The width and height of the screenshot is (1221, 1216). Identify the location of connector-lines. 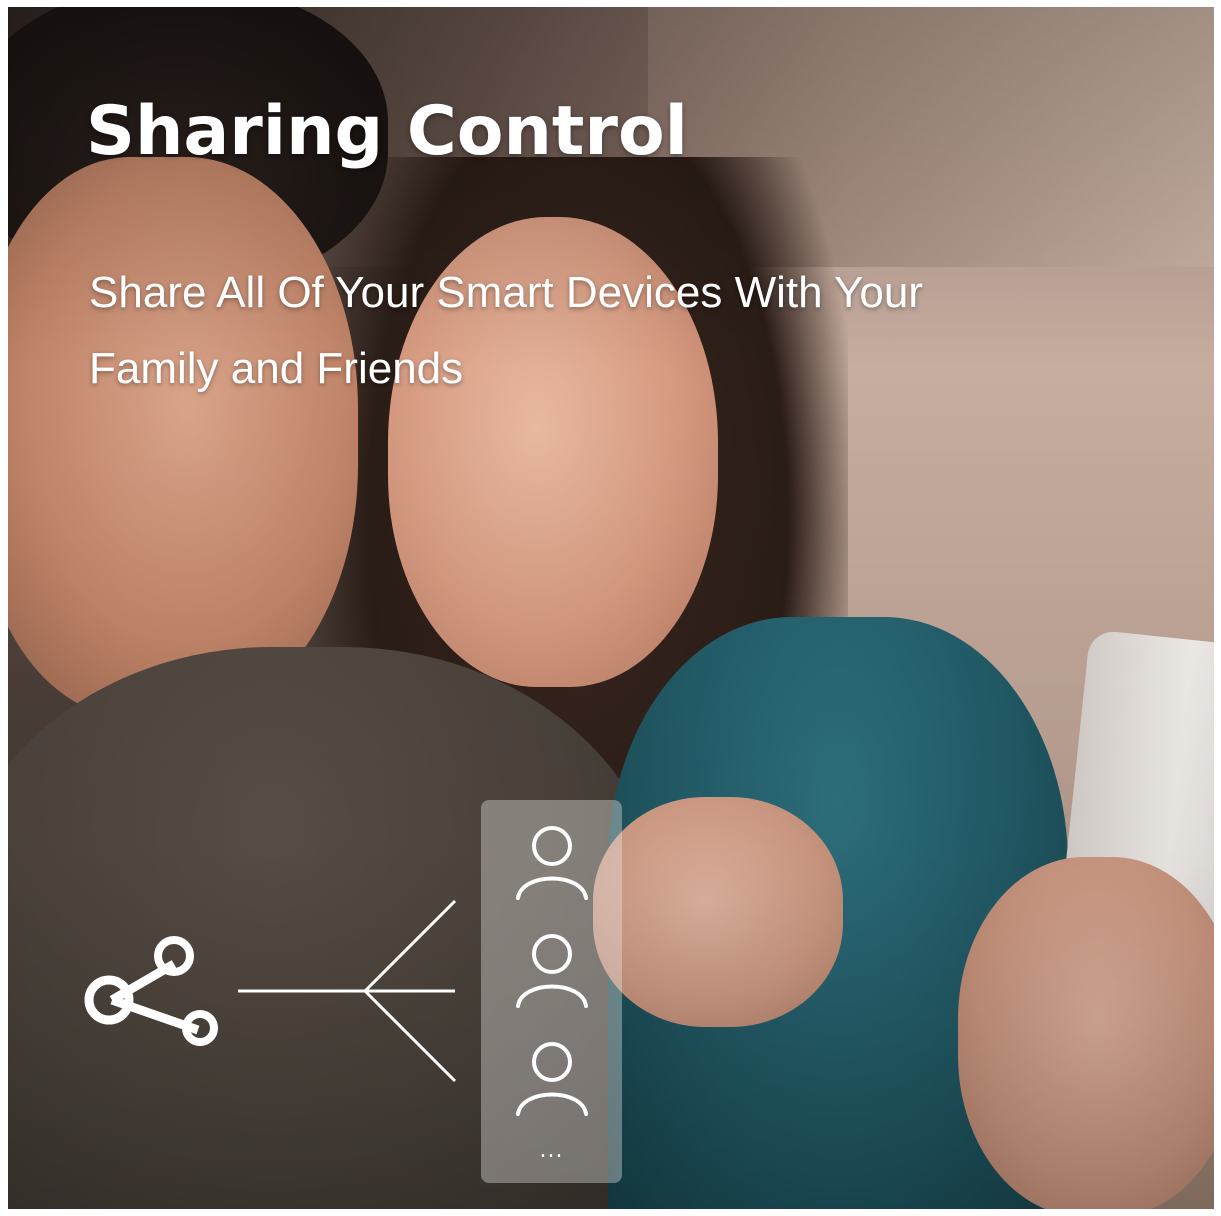
(347, 991).